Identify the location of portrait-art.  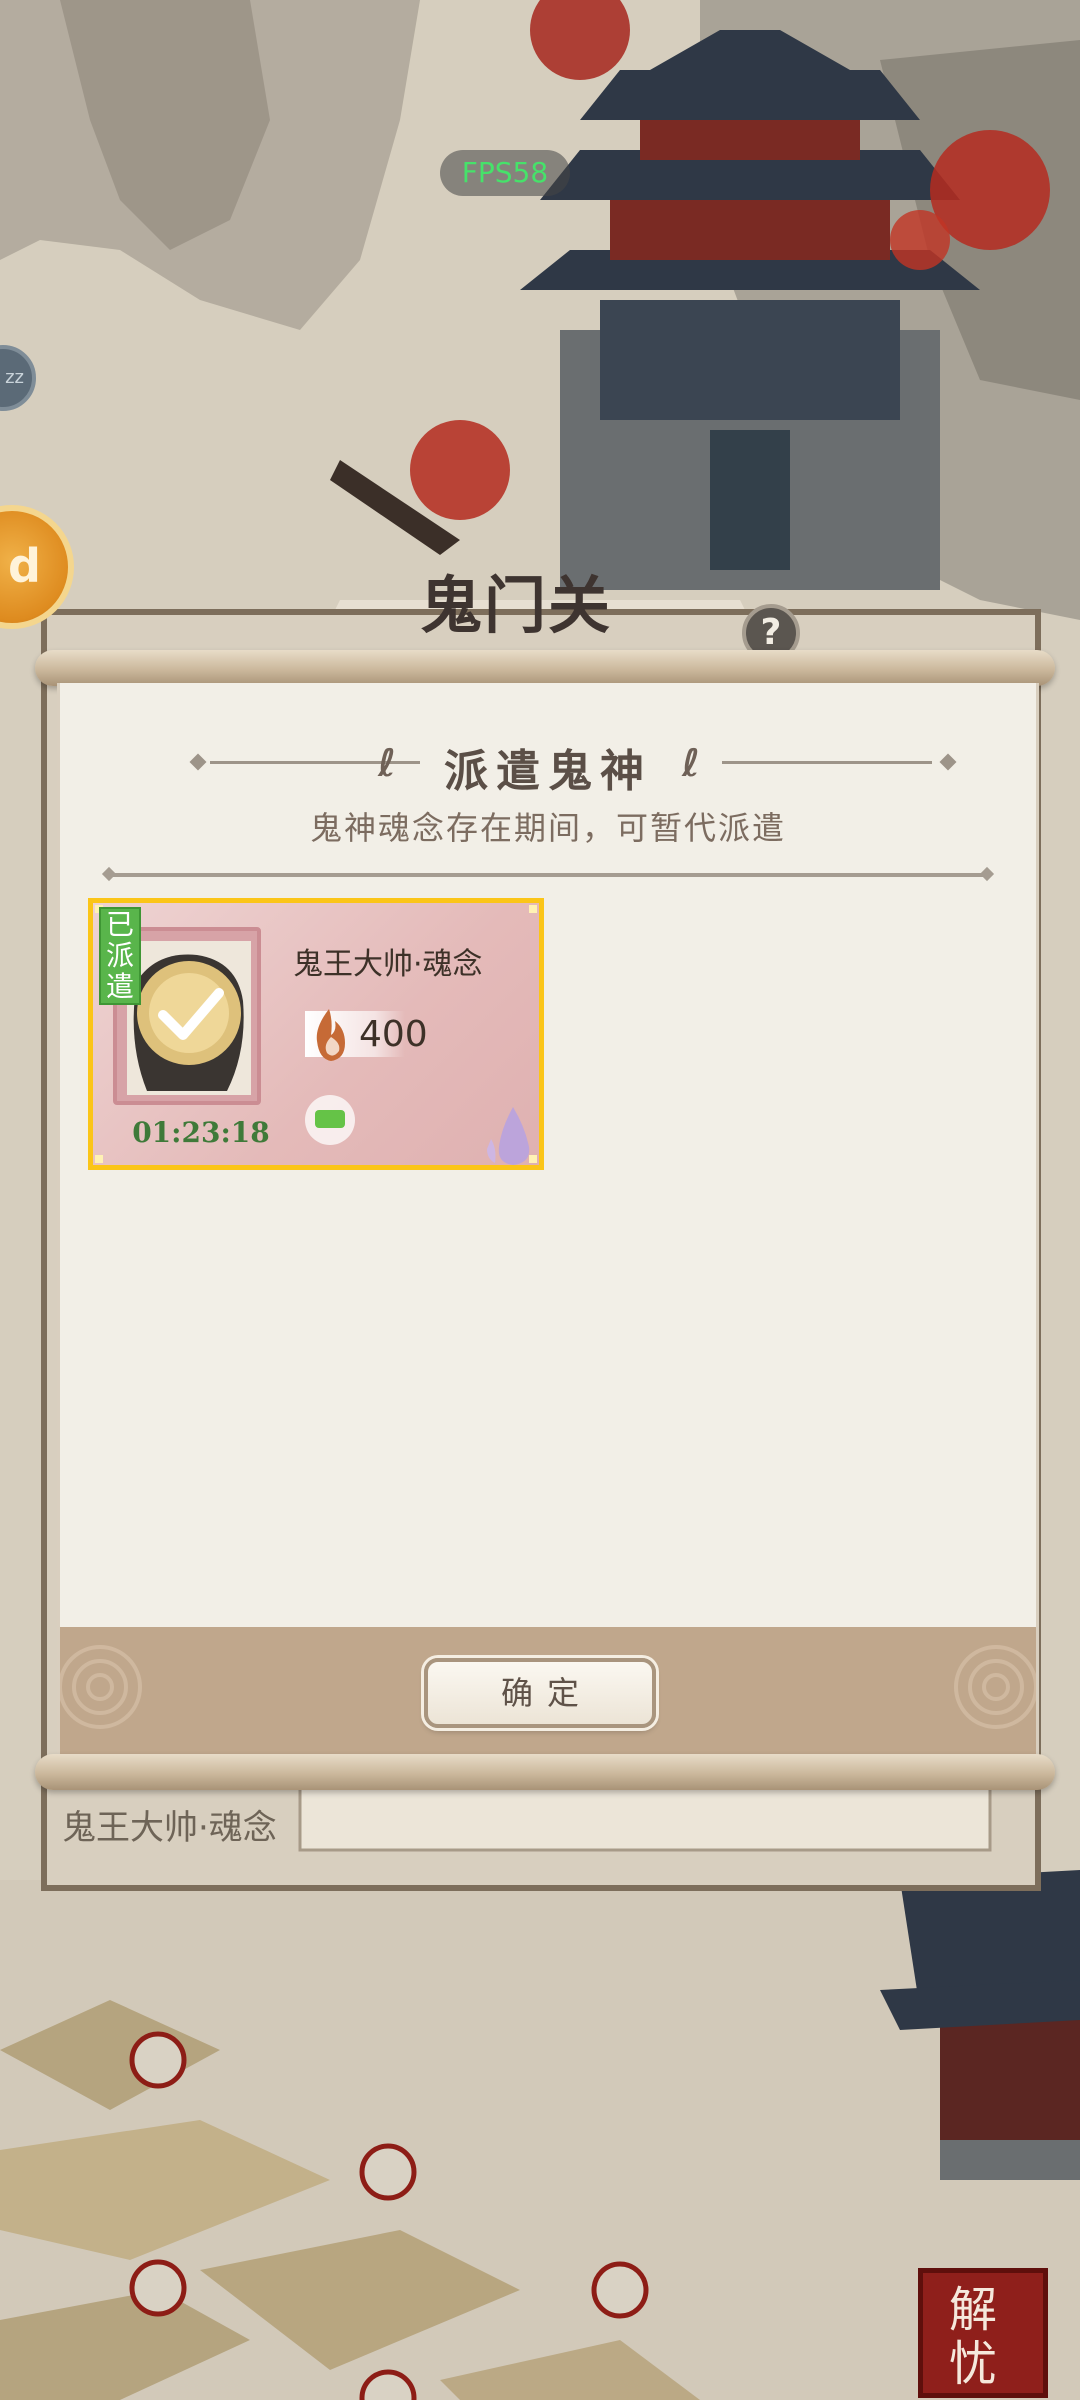
(189, 1018).